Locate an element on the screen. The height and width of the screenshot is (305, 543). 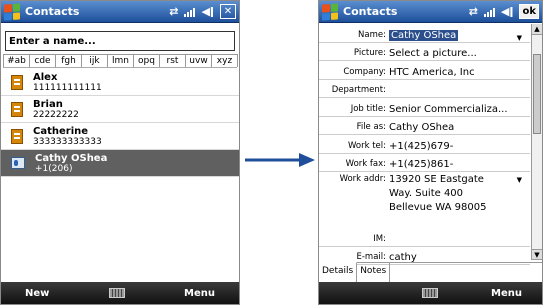
field-work-tel: Work tel: +1(425)679- is located at coordinates (424, 144).